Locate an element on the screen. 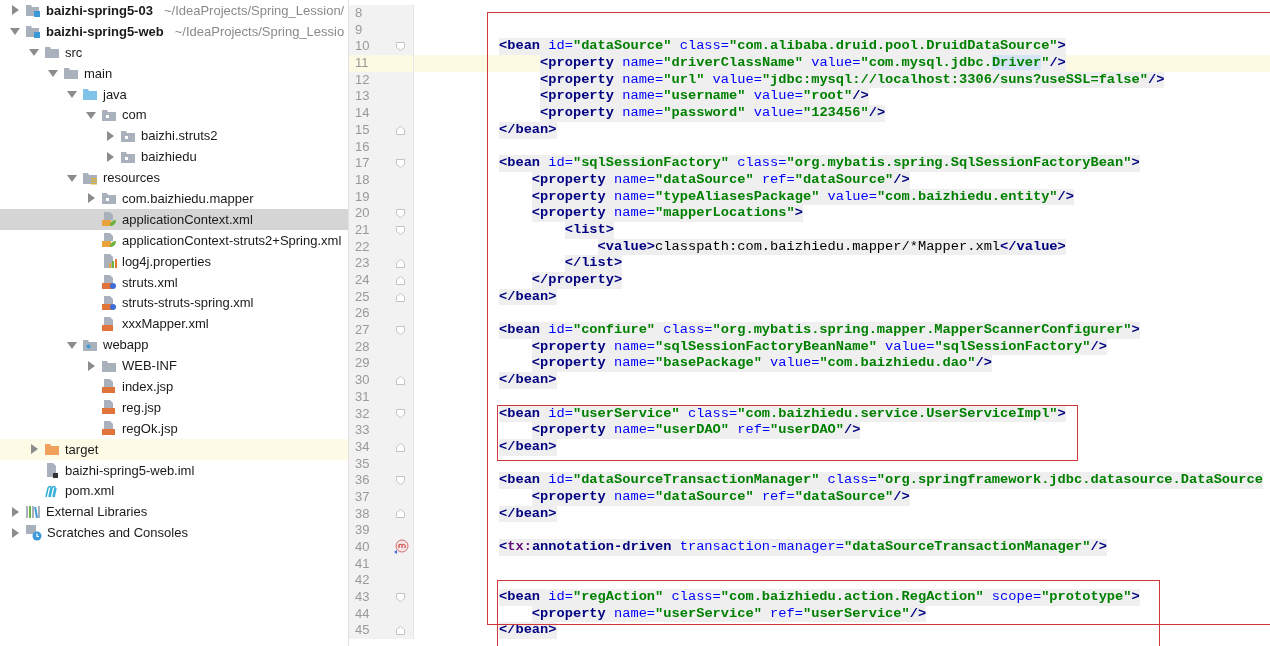 The height and width of the screenshot is (646, 1270). tree-item: log4j.properties is located at coordinates (174, 261).